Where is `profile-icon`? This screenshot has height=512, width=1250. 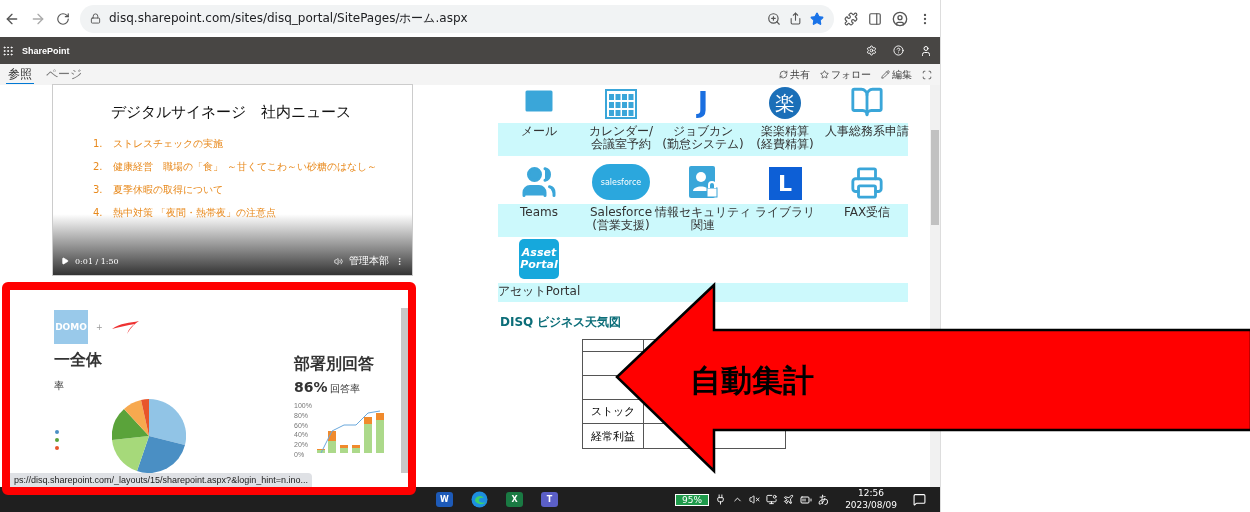
profile-icon is located at coordinates (900, 18).